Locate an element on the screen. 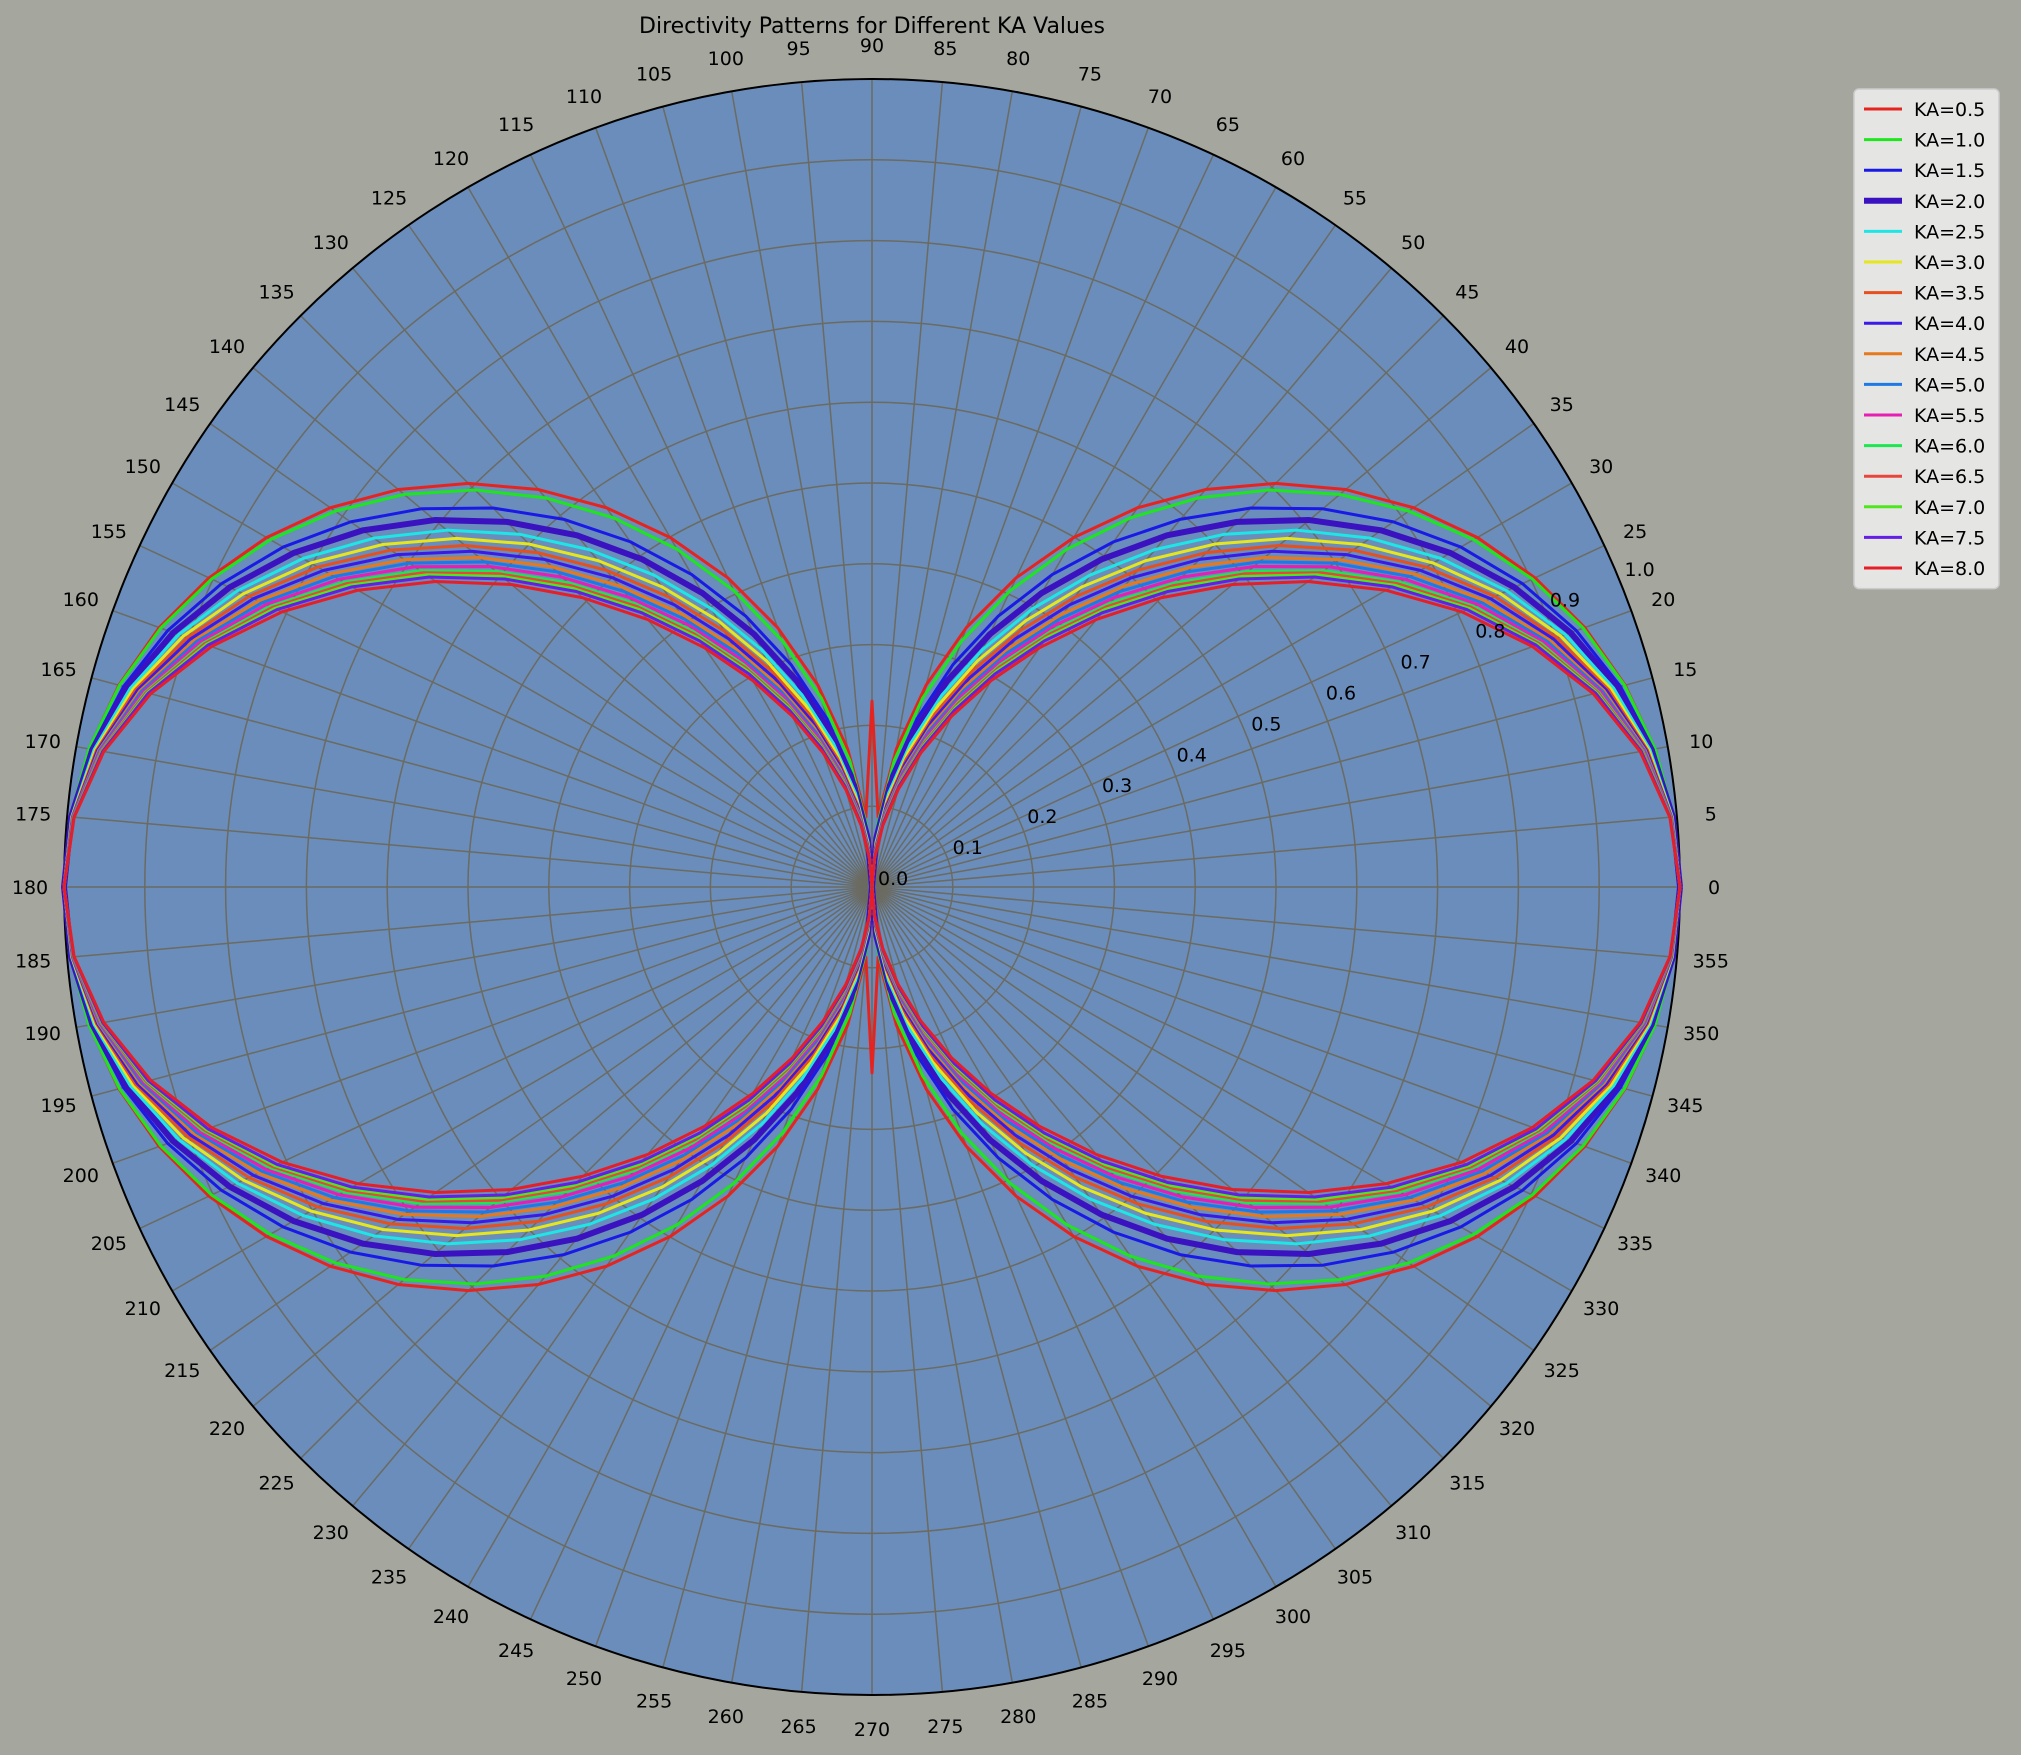 The width and height of the screenshot is (2021, 1755). angle-tick-label: 210 is located at coordinates (143, 1309).